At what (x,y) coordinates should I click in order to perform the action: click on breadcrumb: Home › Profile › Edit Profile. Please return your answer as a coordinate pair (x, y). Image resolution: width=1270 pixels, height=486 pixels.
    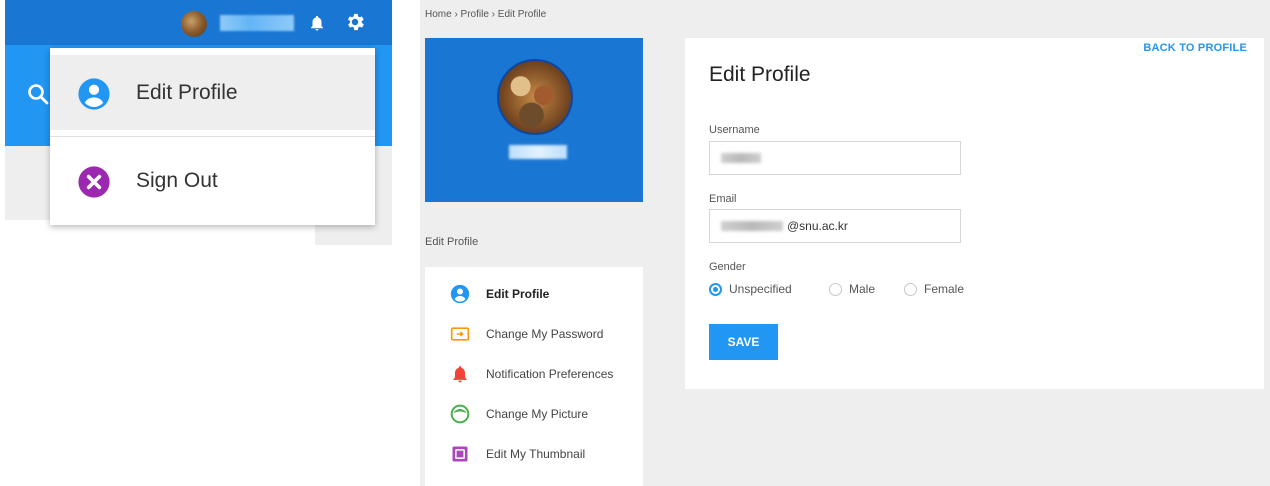
    Looking at the image, I should click on (485, 14).